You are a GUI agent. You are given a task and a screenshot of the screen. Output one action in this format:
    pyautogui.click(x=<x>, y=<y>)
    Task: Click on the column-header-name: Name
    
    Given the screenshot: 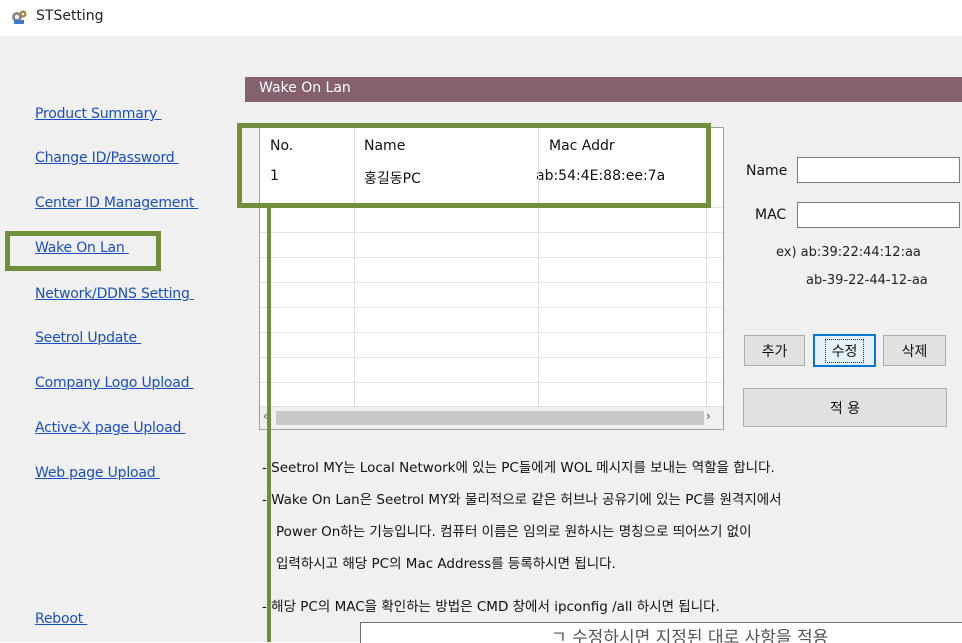 What is the action you would take?
    pyautogui.click(x=384, y=146)
    